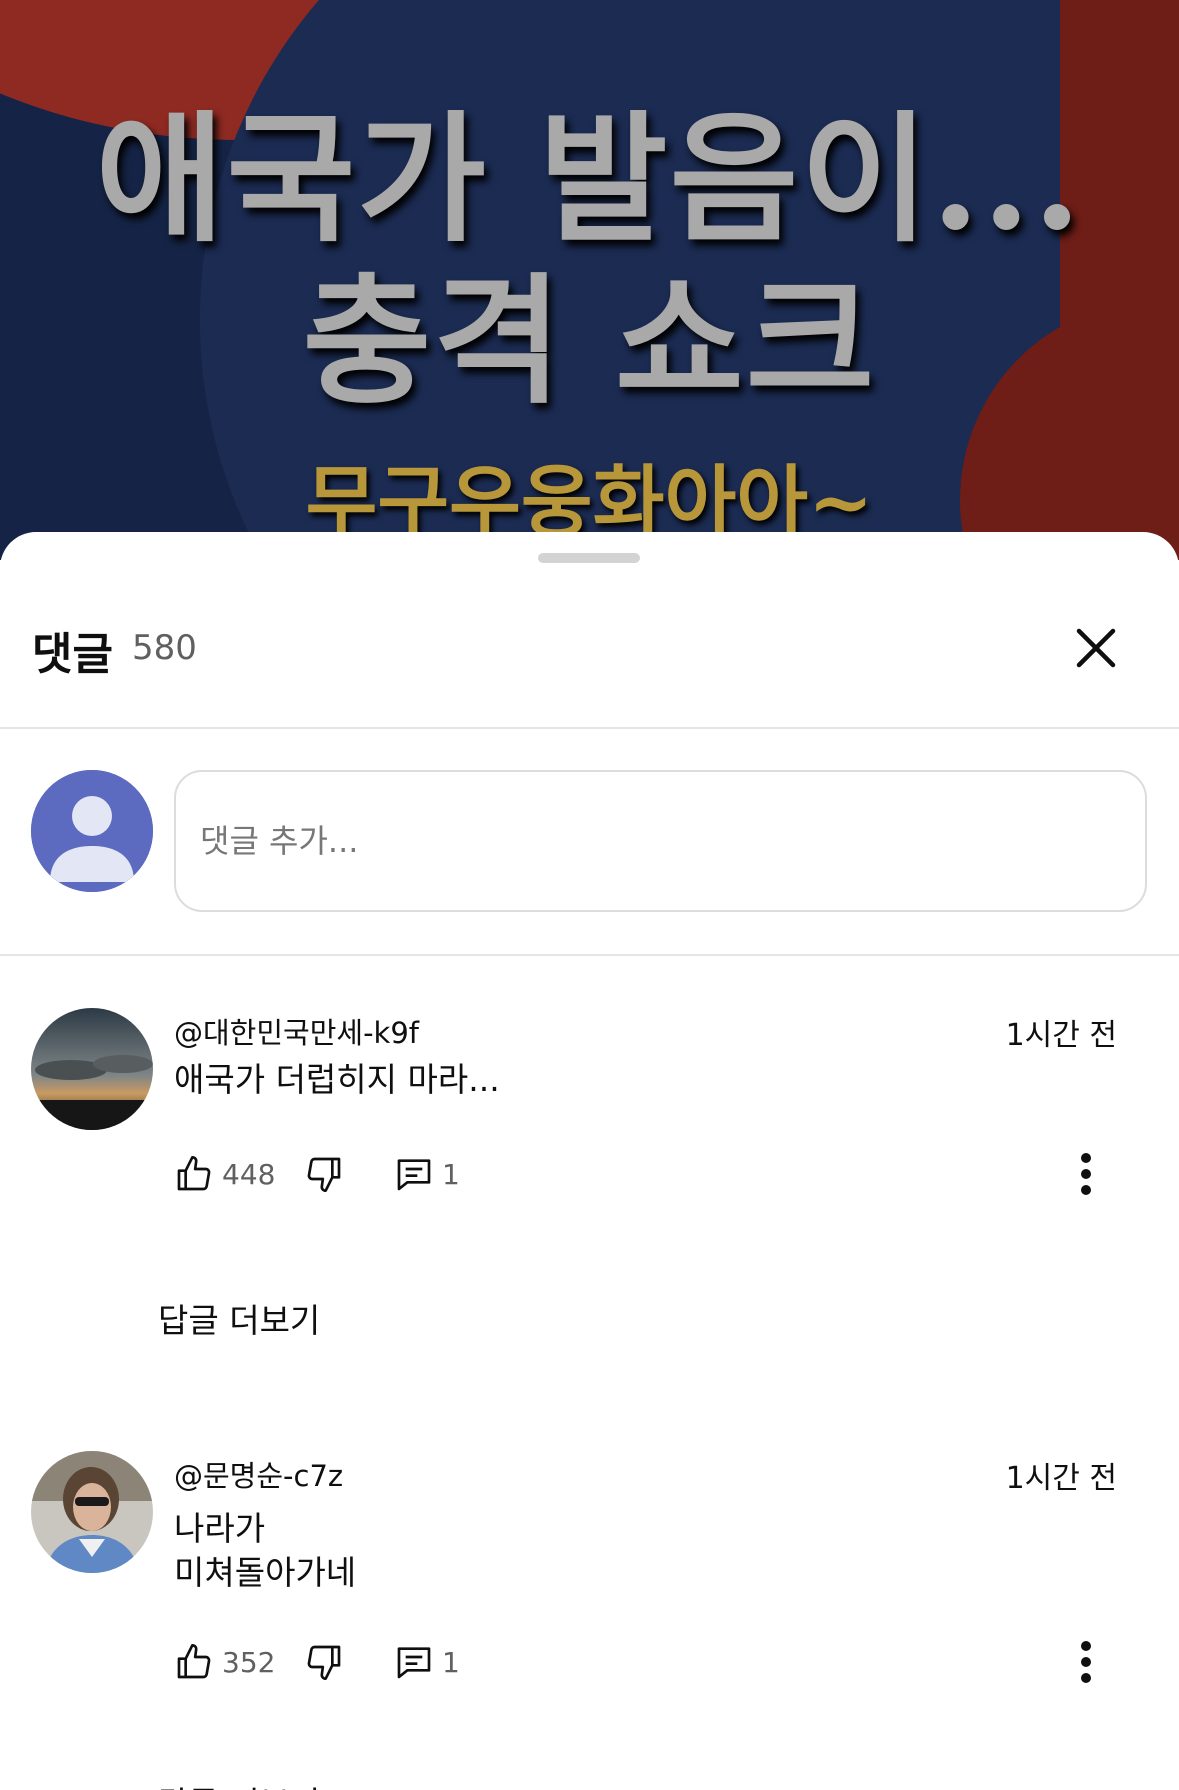  I want to click on comment-actions: 352 1, so click(654, 1662).